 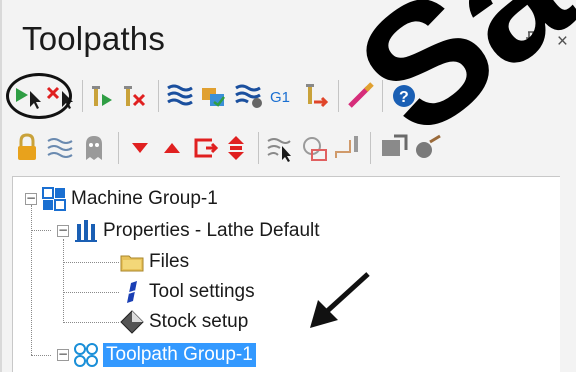 I want to click on move-up-button, so click(x=174, y=148).